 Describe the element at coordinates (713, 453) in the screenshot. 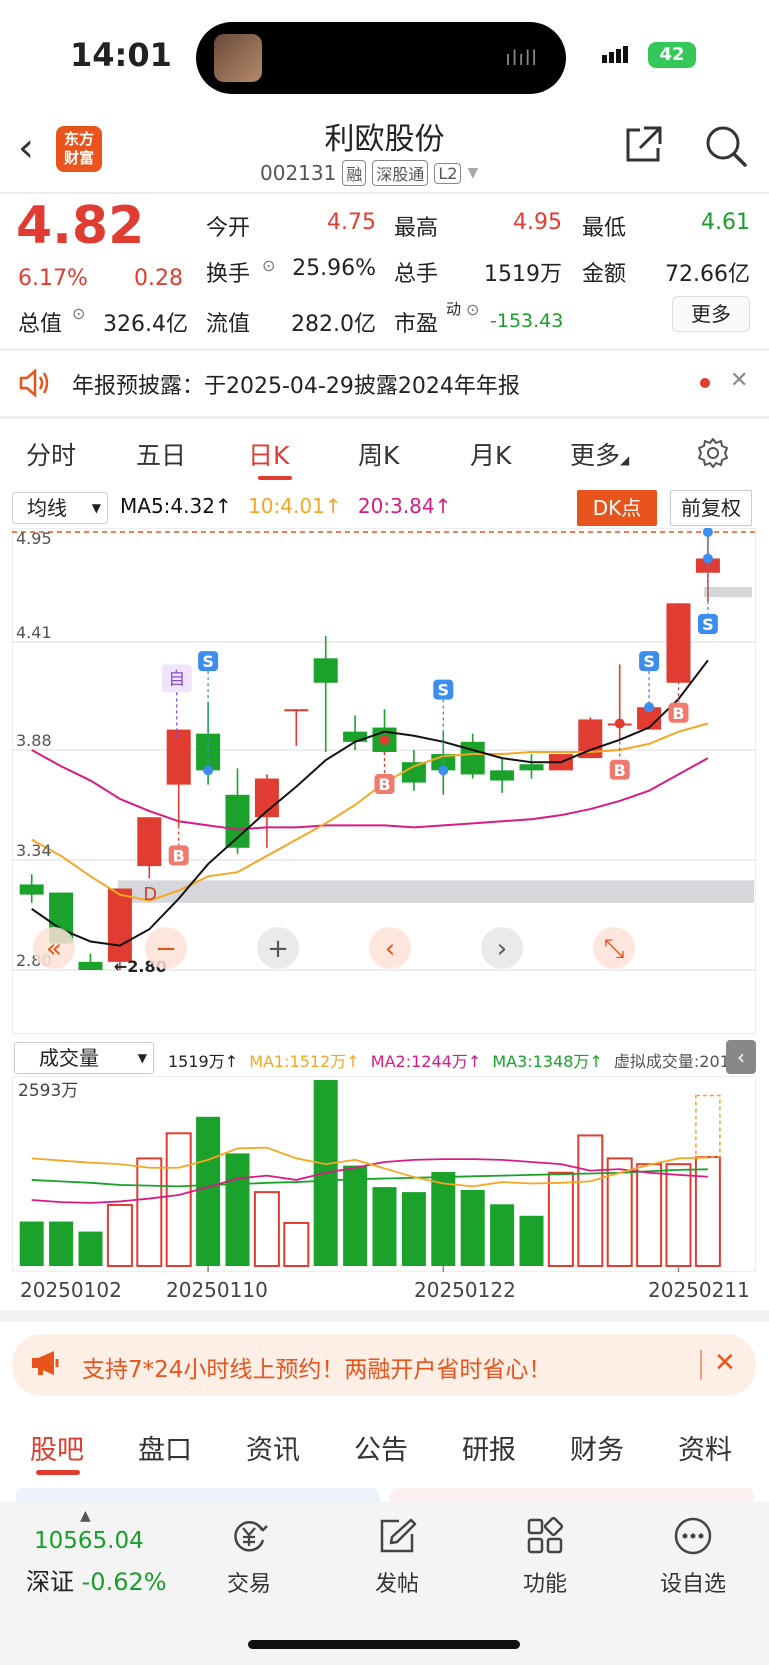

I see `settings-icon` at that location.